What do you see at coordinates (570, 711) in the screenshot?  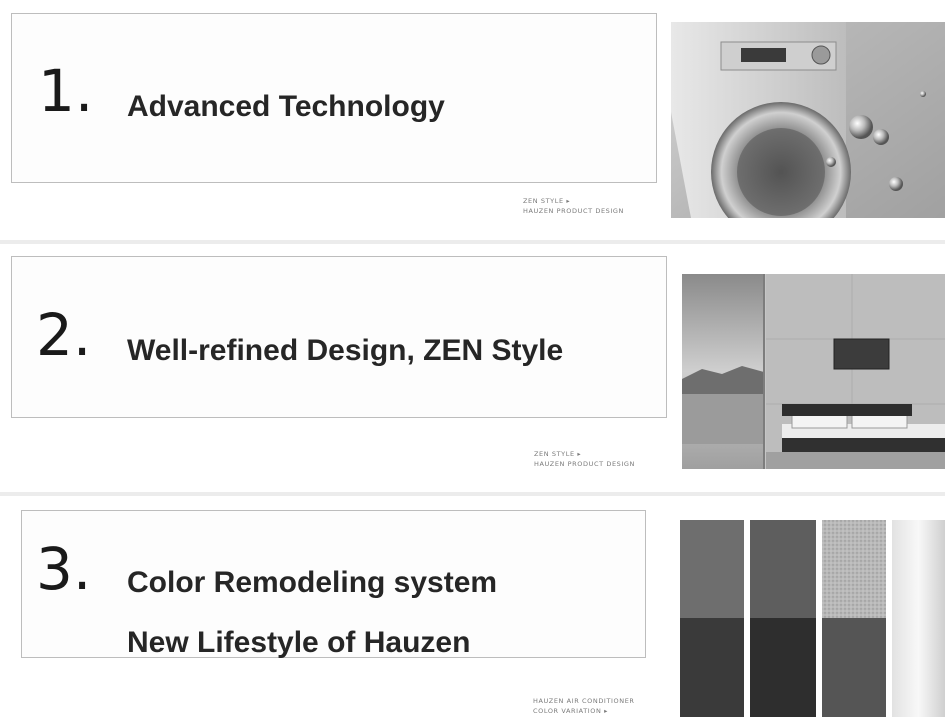 I see `feature-3-caption-line-2: COLOR VARIATION ▸` at bounding box center [570, 711].